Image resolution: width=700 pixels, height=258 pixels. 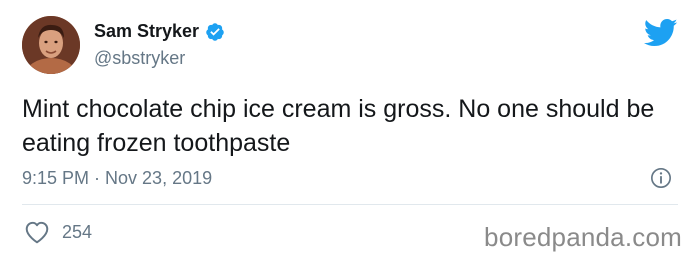 I want to click on avatar, so click(x=51, y=45).